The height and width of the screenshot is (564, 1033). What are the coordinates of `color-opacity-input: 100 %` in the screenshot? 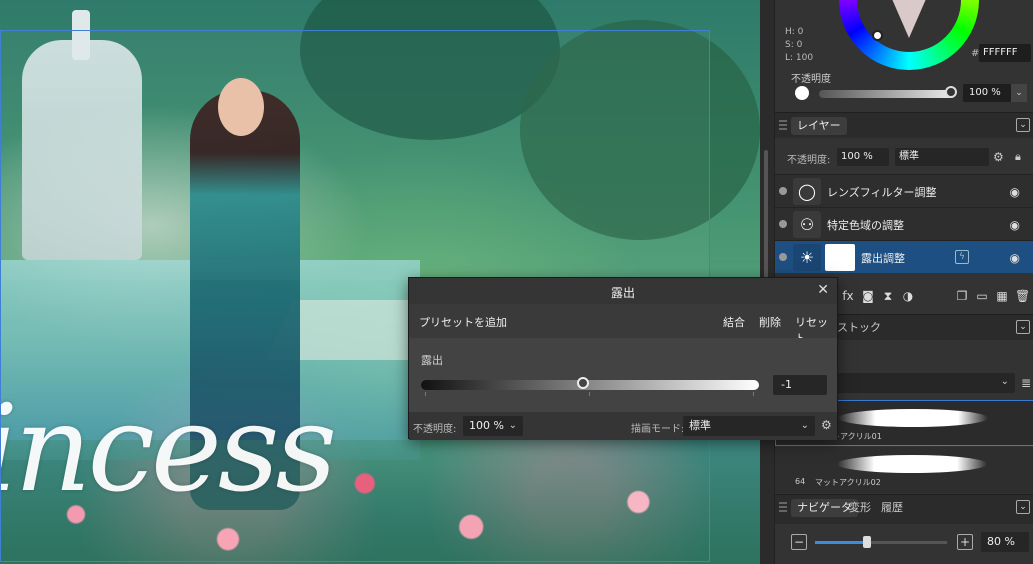 It's located at (987, 93).